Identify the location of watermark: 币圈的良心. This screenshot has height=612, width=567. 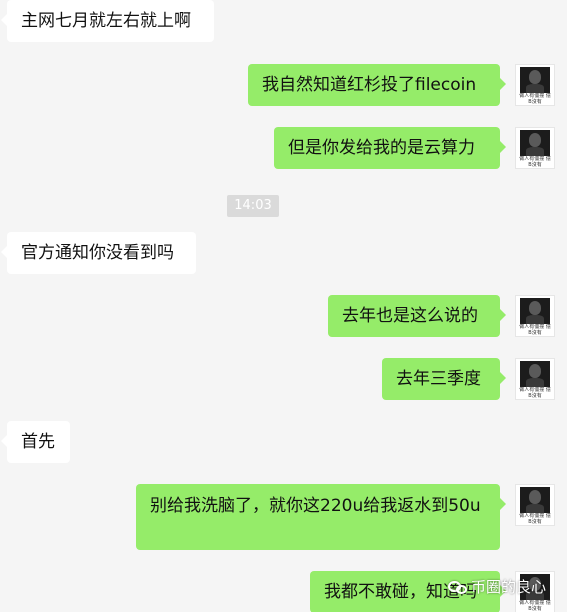
(497, 587).